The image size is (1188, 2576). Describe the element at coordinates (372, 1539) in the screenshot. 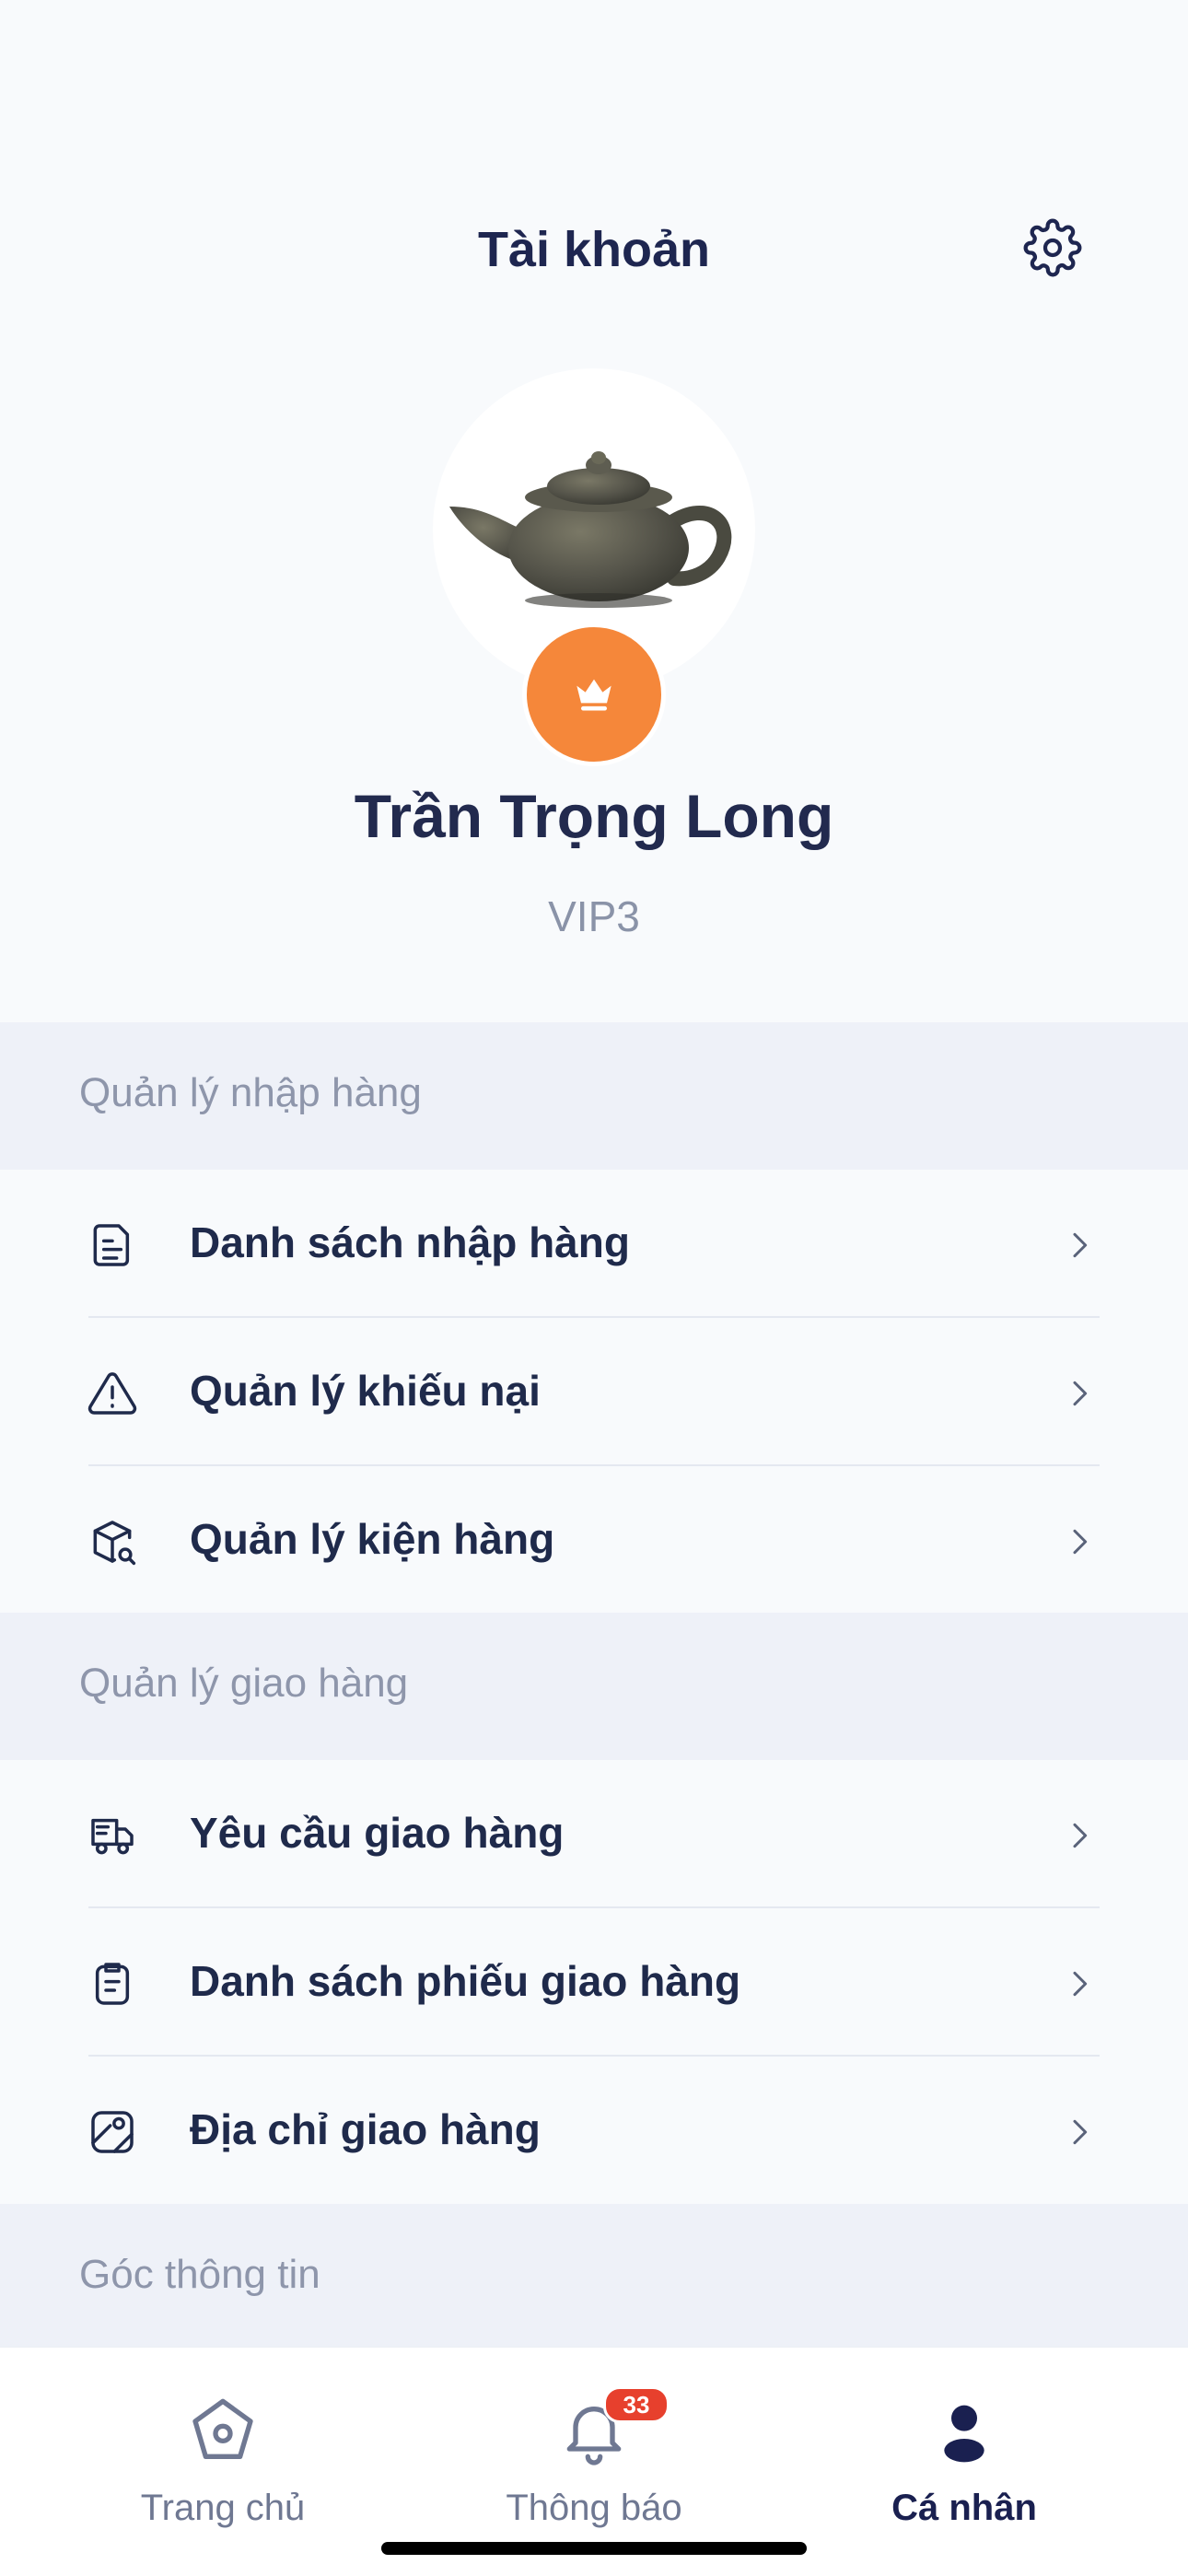

I see `menu-item-label: Quản lý kiện hàng` at that location.